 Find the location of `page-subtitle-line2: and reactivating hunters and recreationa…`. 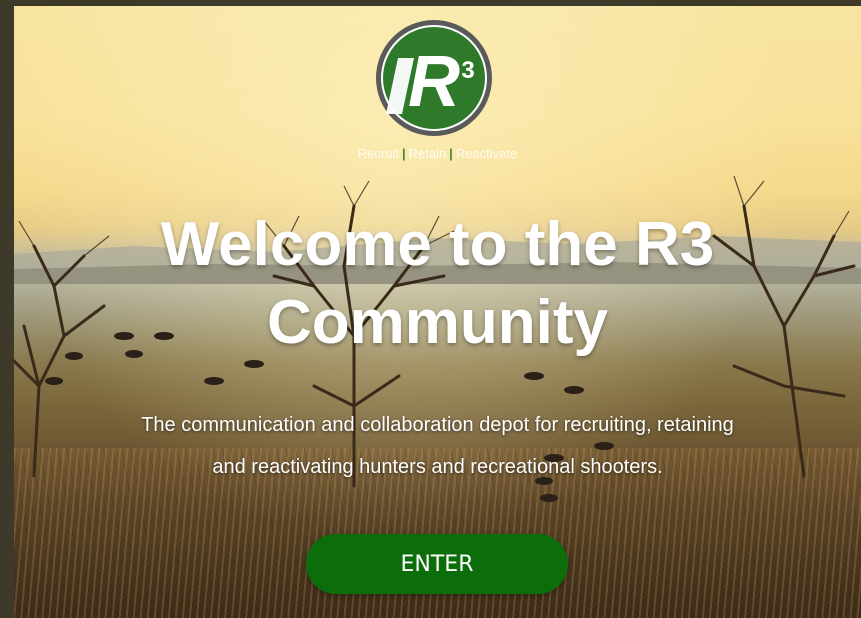

page-subtitle-line2: and reactivating hunters and recreationa… is located at coordinates (437, 467).